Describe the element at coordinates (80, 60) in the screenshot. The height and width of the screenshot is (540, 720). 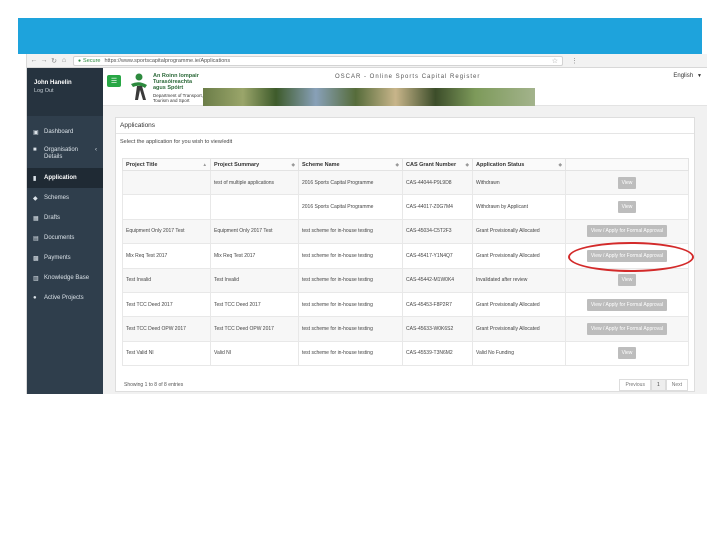
I see `lock-icon: ●` at that location.